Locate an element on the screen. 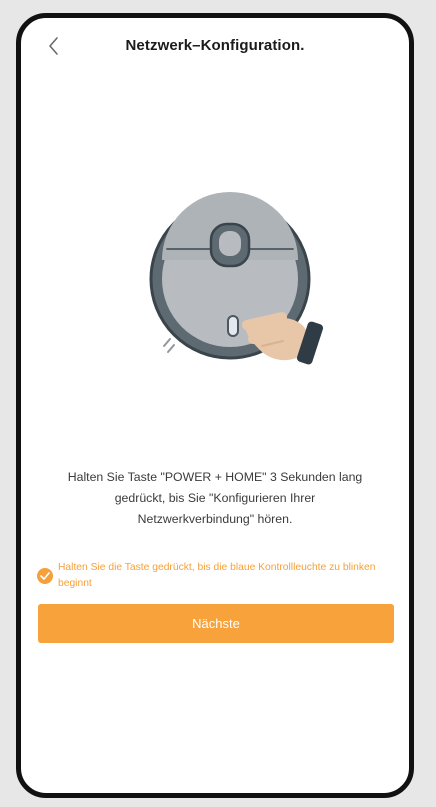  instruction-line-3: Netzwerkverbindung" hören. is located at coordinates (215, 519).